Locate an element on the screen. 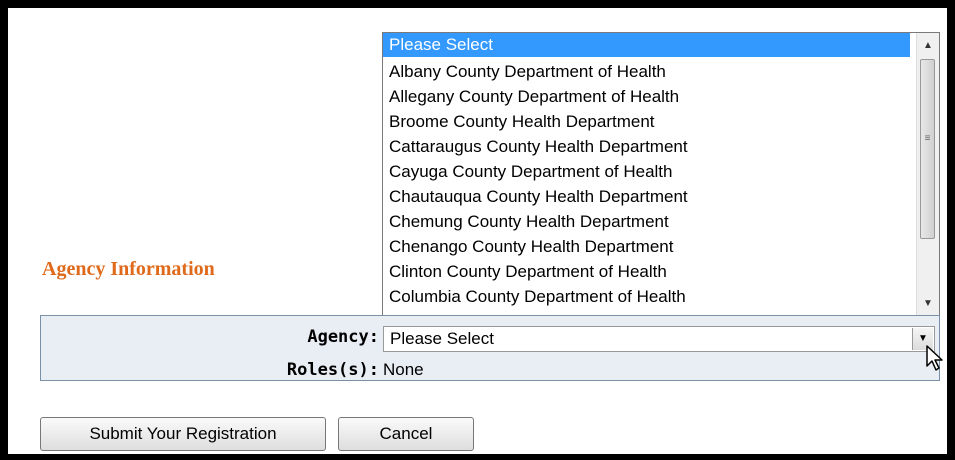 The image size is (955, 460). agency-panel: Agency: Please Select ▼ Roles(s): None is located at coordinates (490, 348).